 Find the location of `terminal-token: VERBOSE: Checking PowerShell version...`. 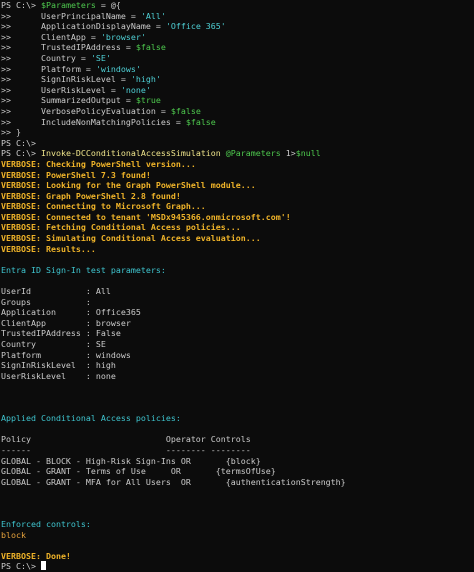

terminal-token: VERBOSE: Checking PowerShell version... is located at coordinates (98, 163).